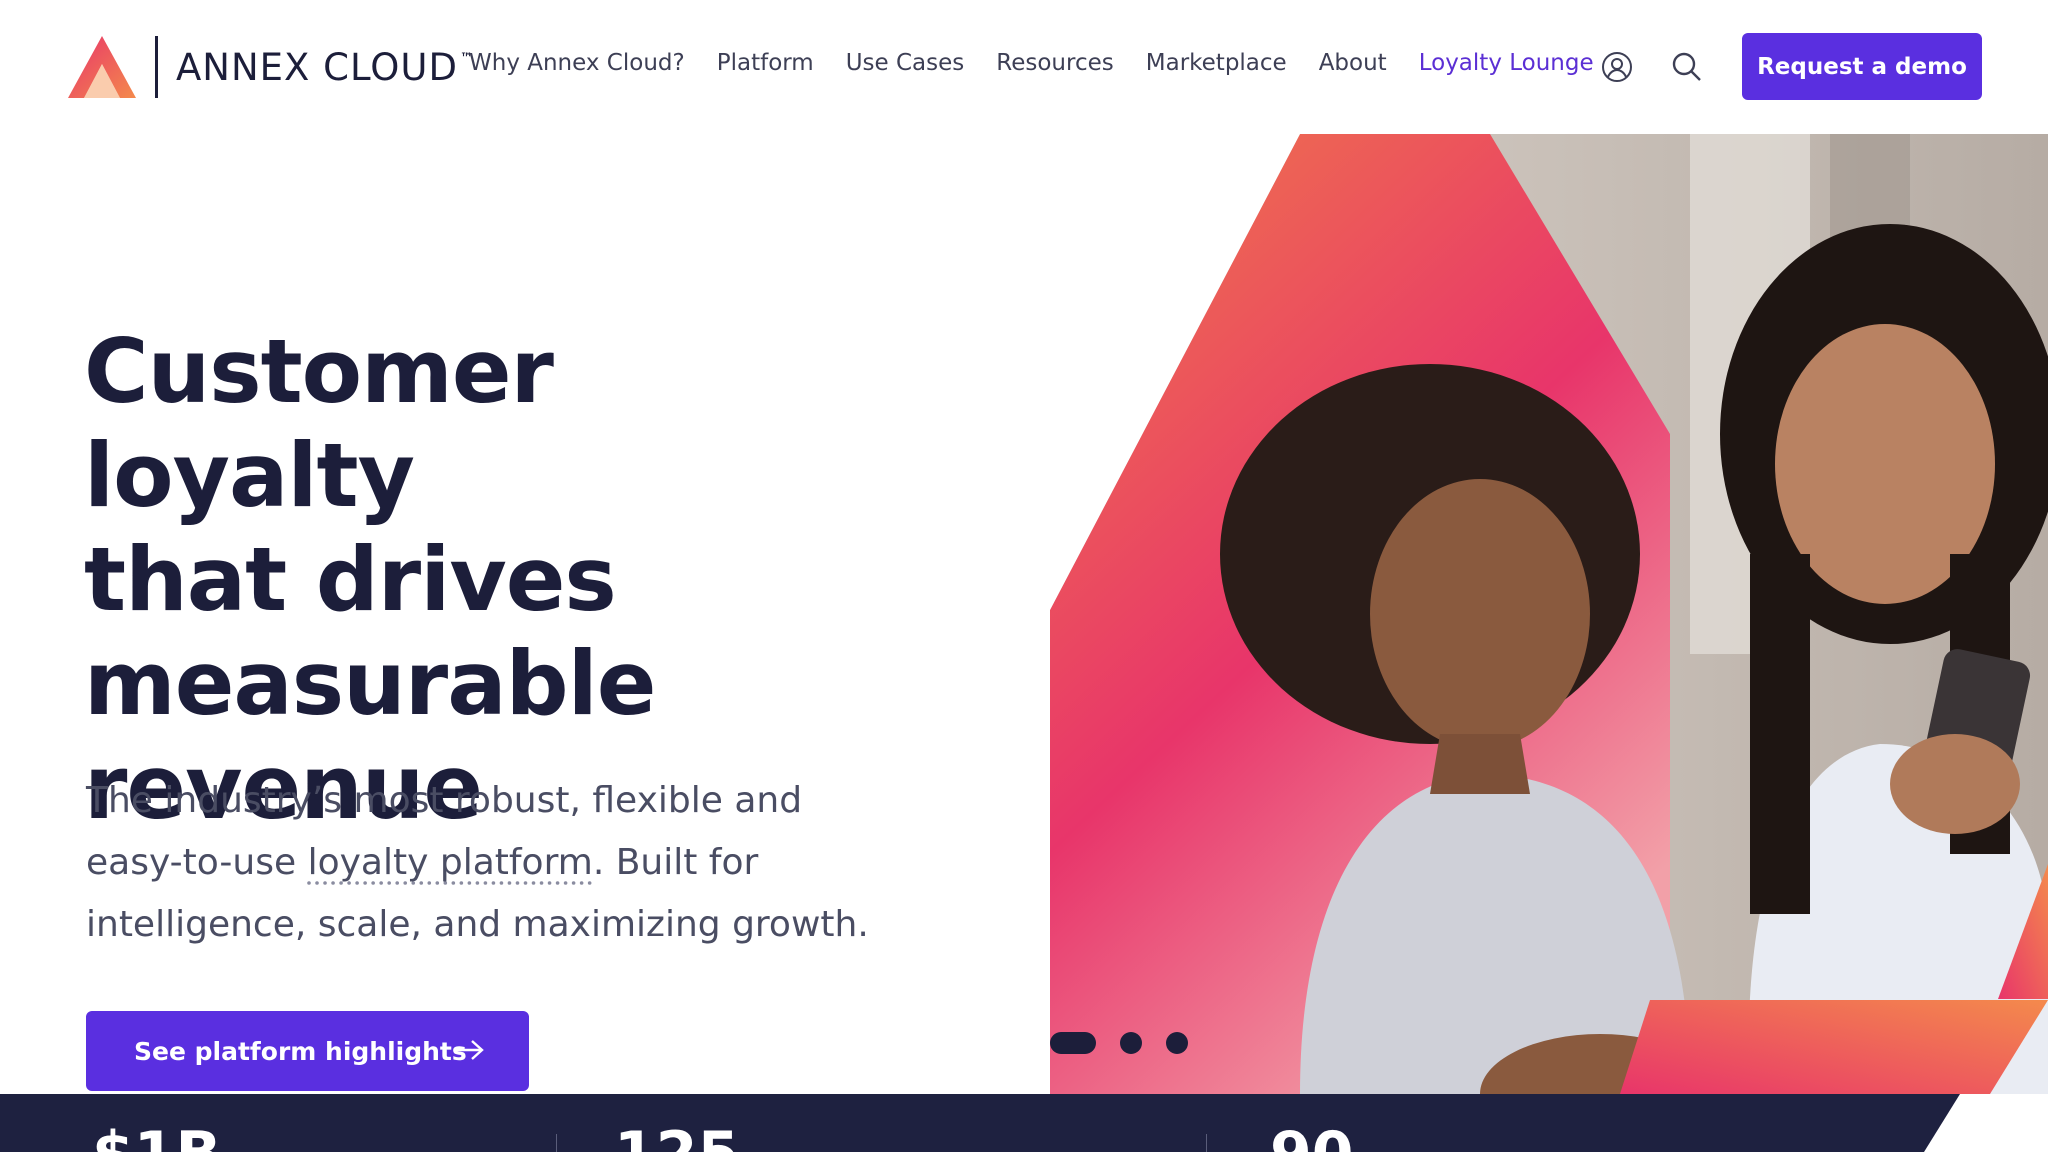 This screenshot has height=1152, width=2048. I want to click on loyalty-platform-link: loyalty platform, so click(450, 862).